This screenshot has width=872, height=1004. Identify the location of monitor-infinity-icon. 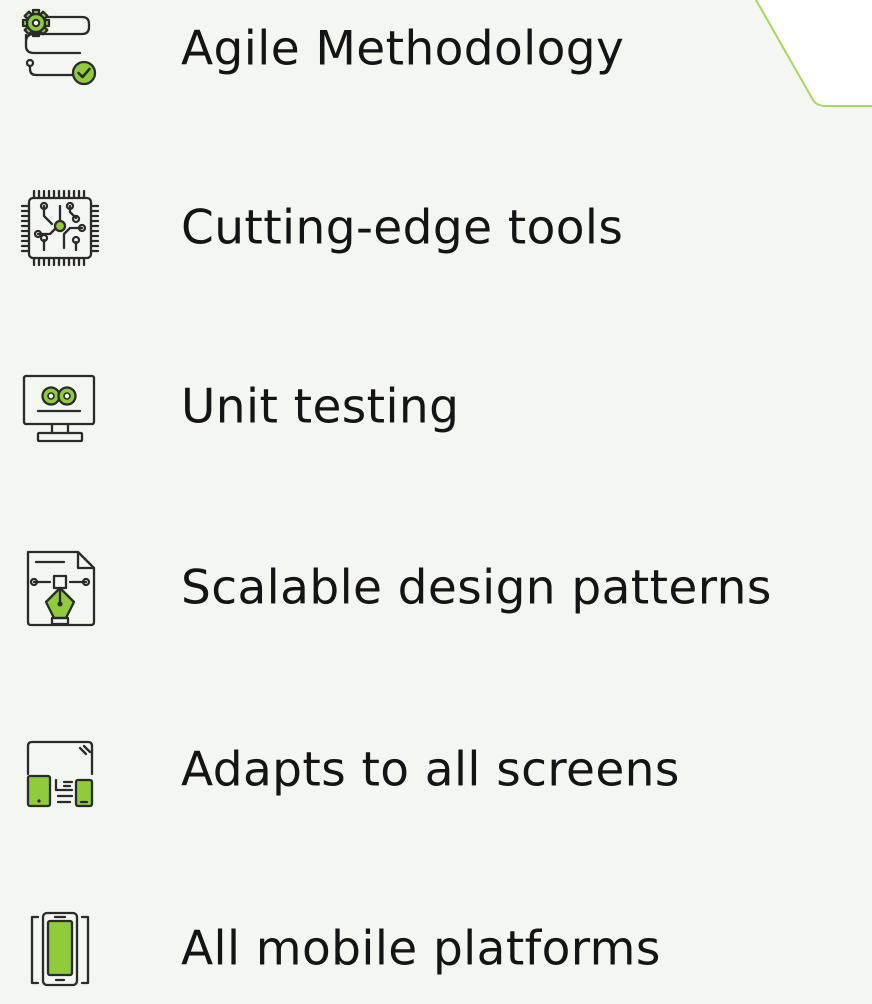
(60, 407).